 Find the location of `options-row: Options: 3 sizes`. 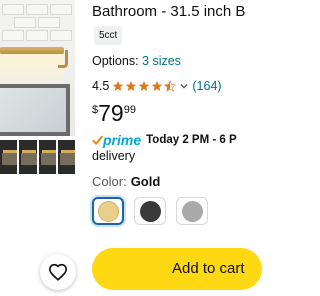

options-row: Options: 3 sizes is located at coordinates (136, 61).